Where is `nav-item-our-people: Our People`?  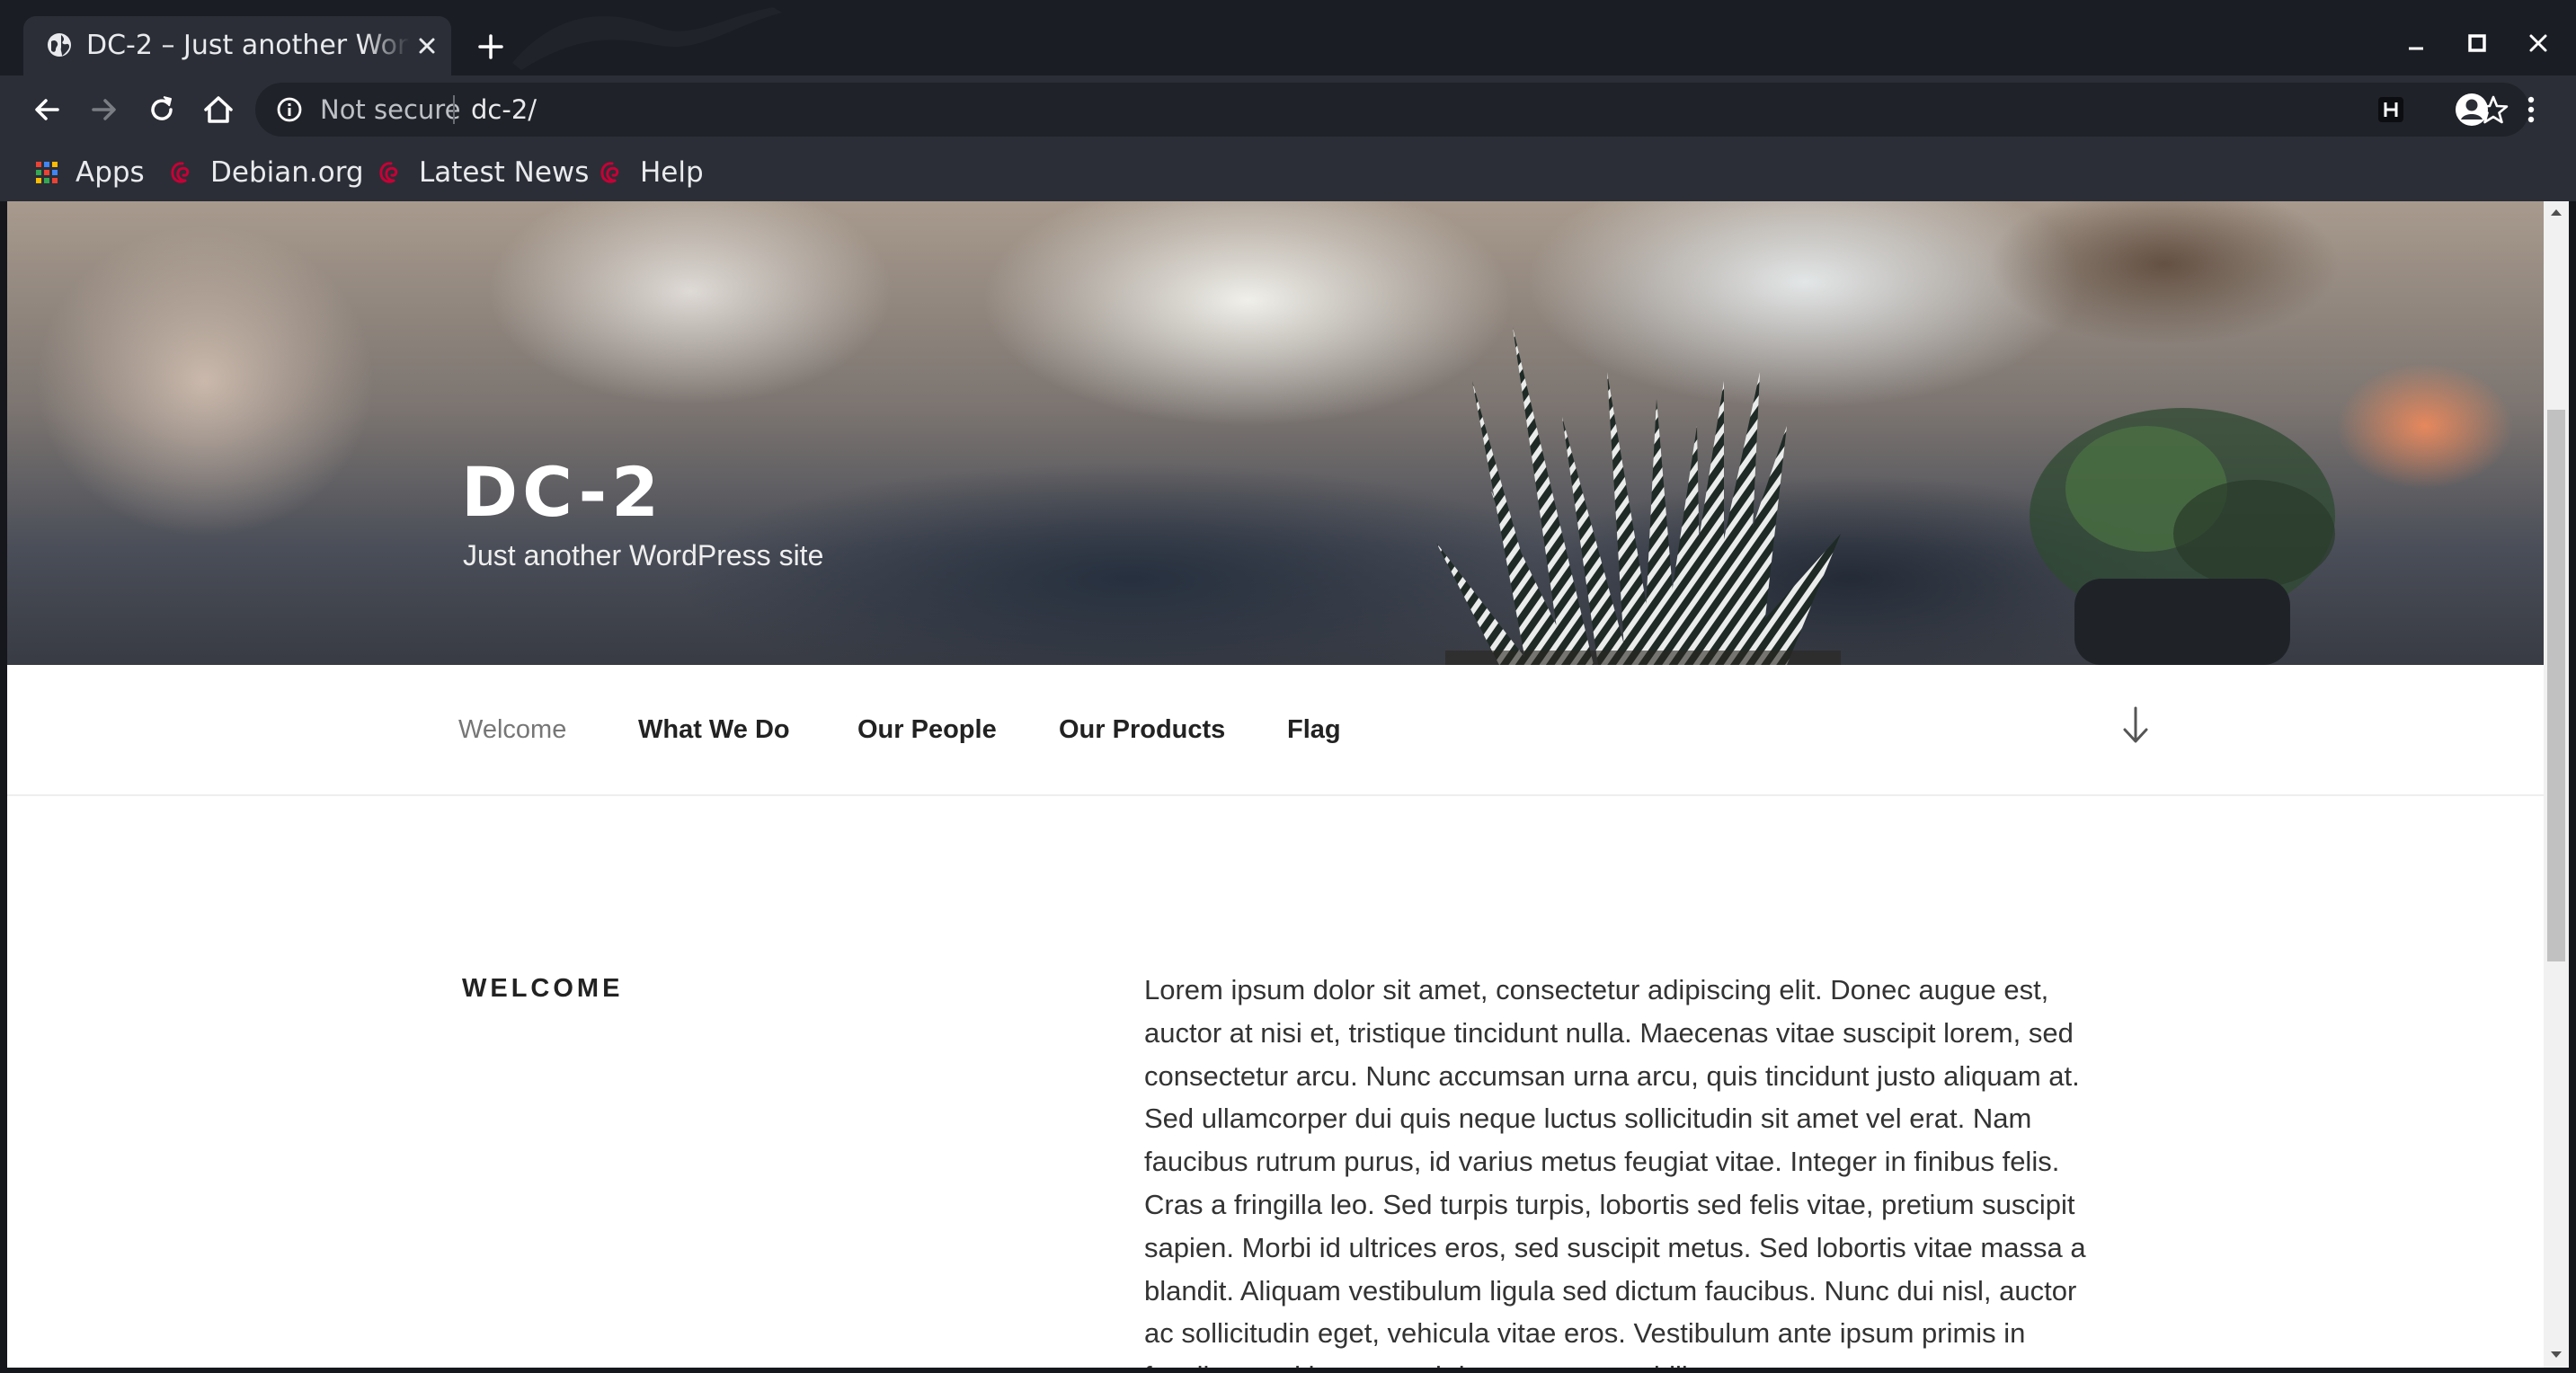 nav-item-our-people: Our People is located at coordinates (927, 730).